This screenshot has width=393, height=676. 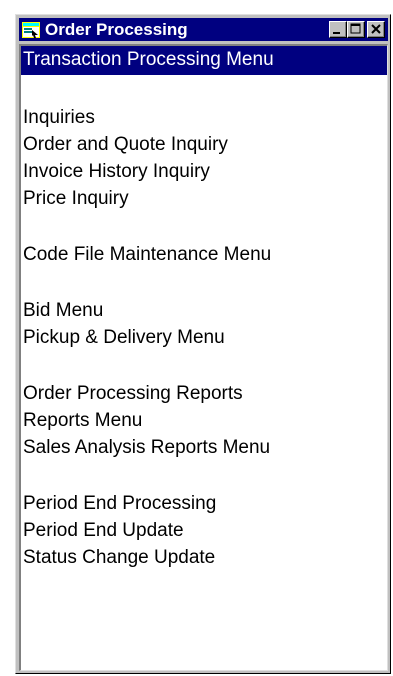 I want to click on window-title: Order Processing, so click(x=116, y=29).